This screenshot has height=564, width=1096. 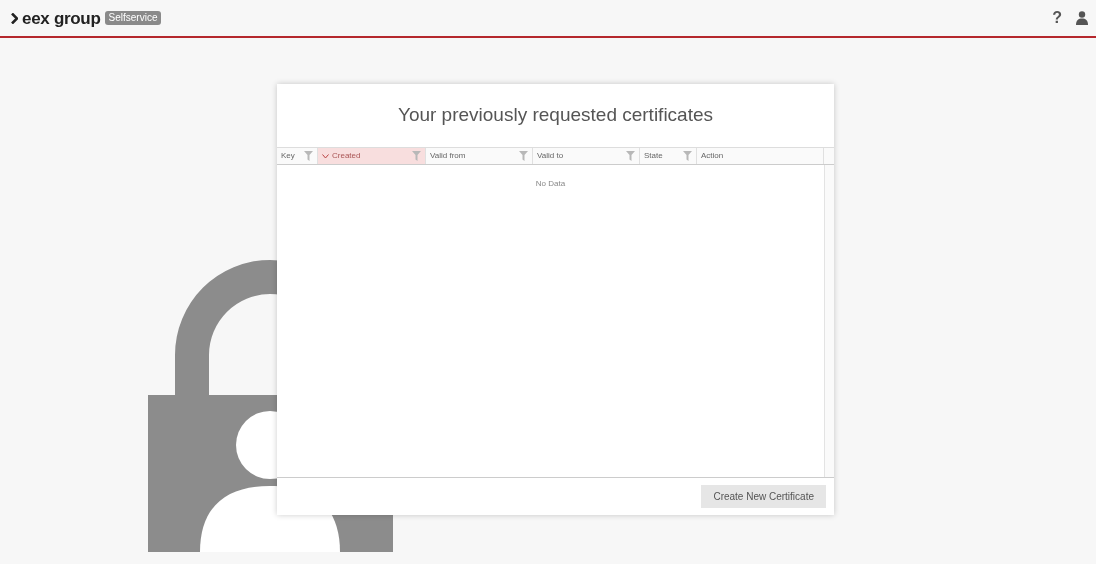 I want to click on selfservice-tag: Selfservice, so click(x=133, y=18).